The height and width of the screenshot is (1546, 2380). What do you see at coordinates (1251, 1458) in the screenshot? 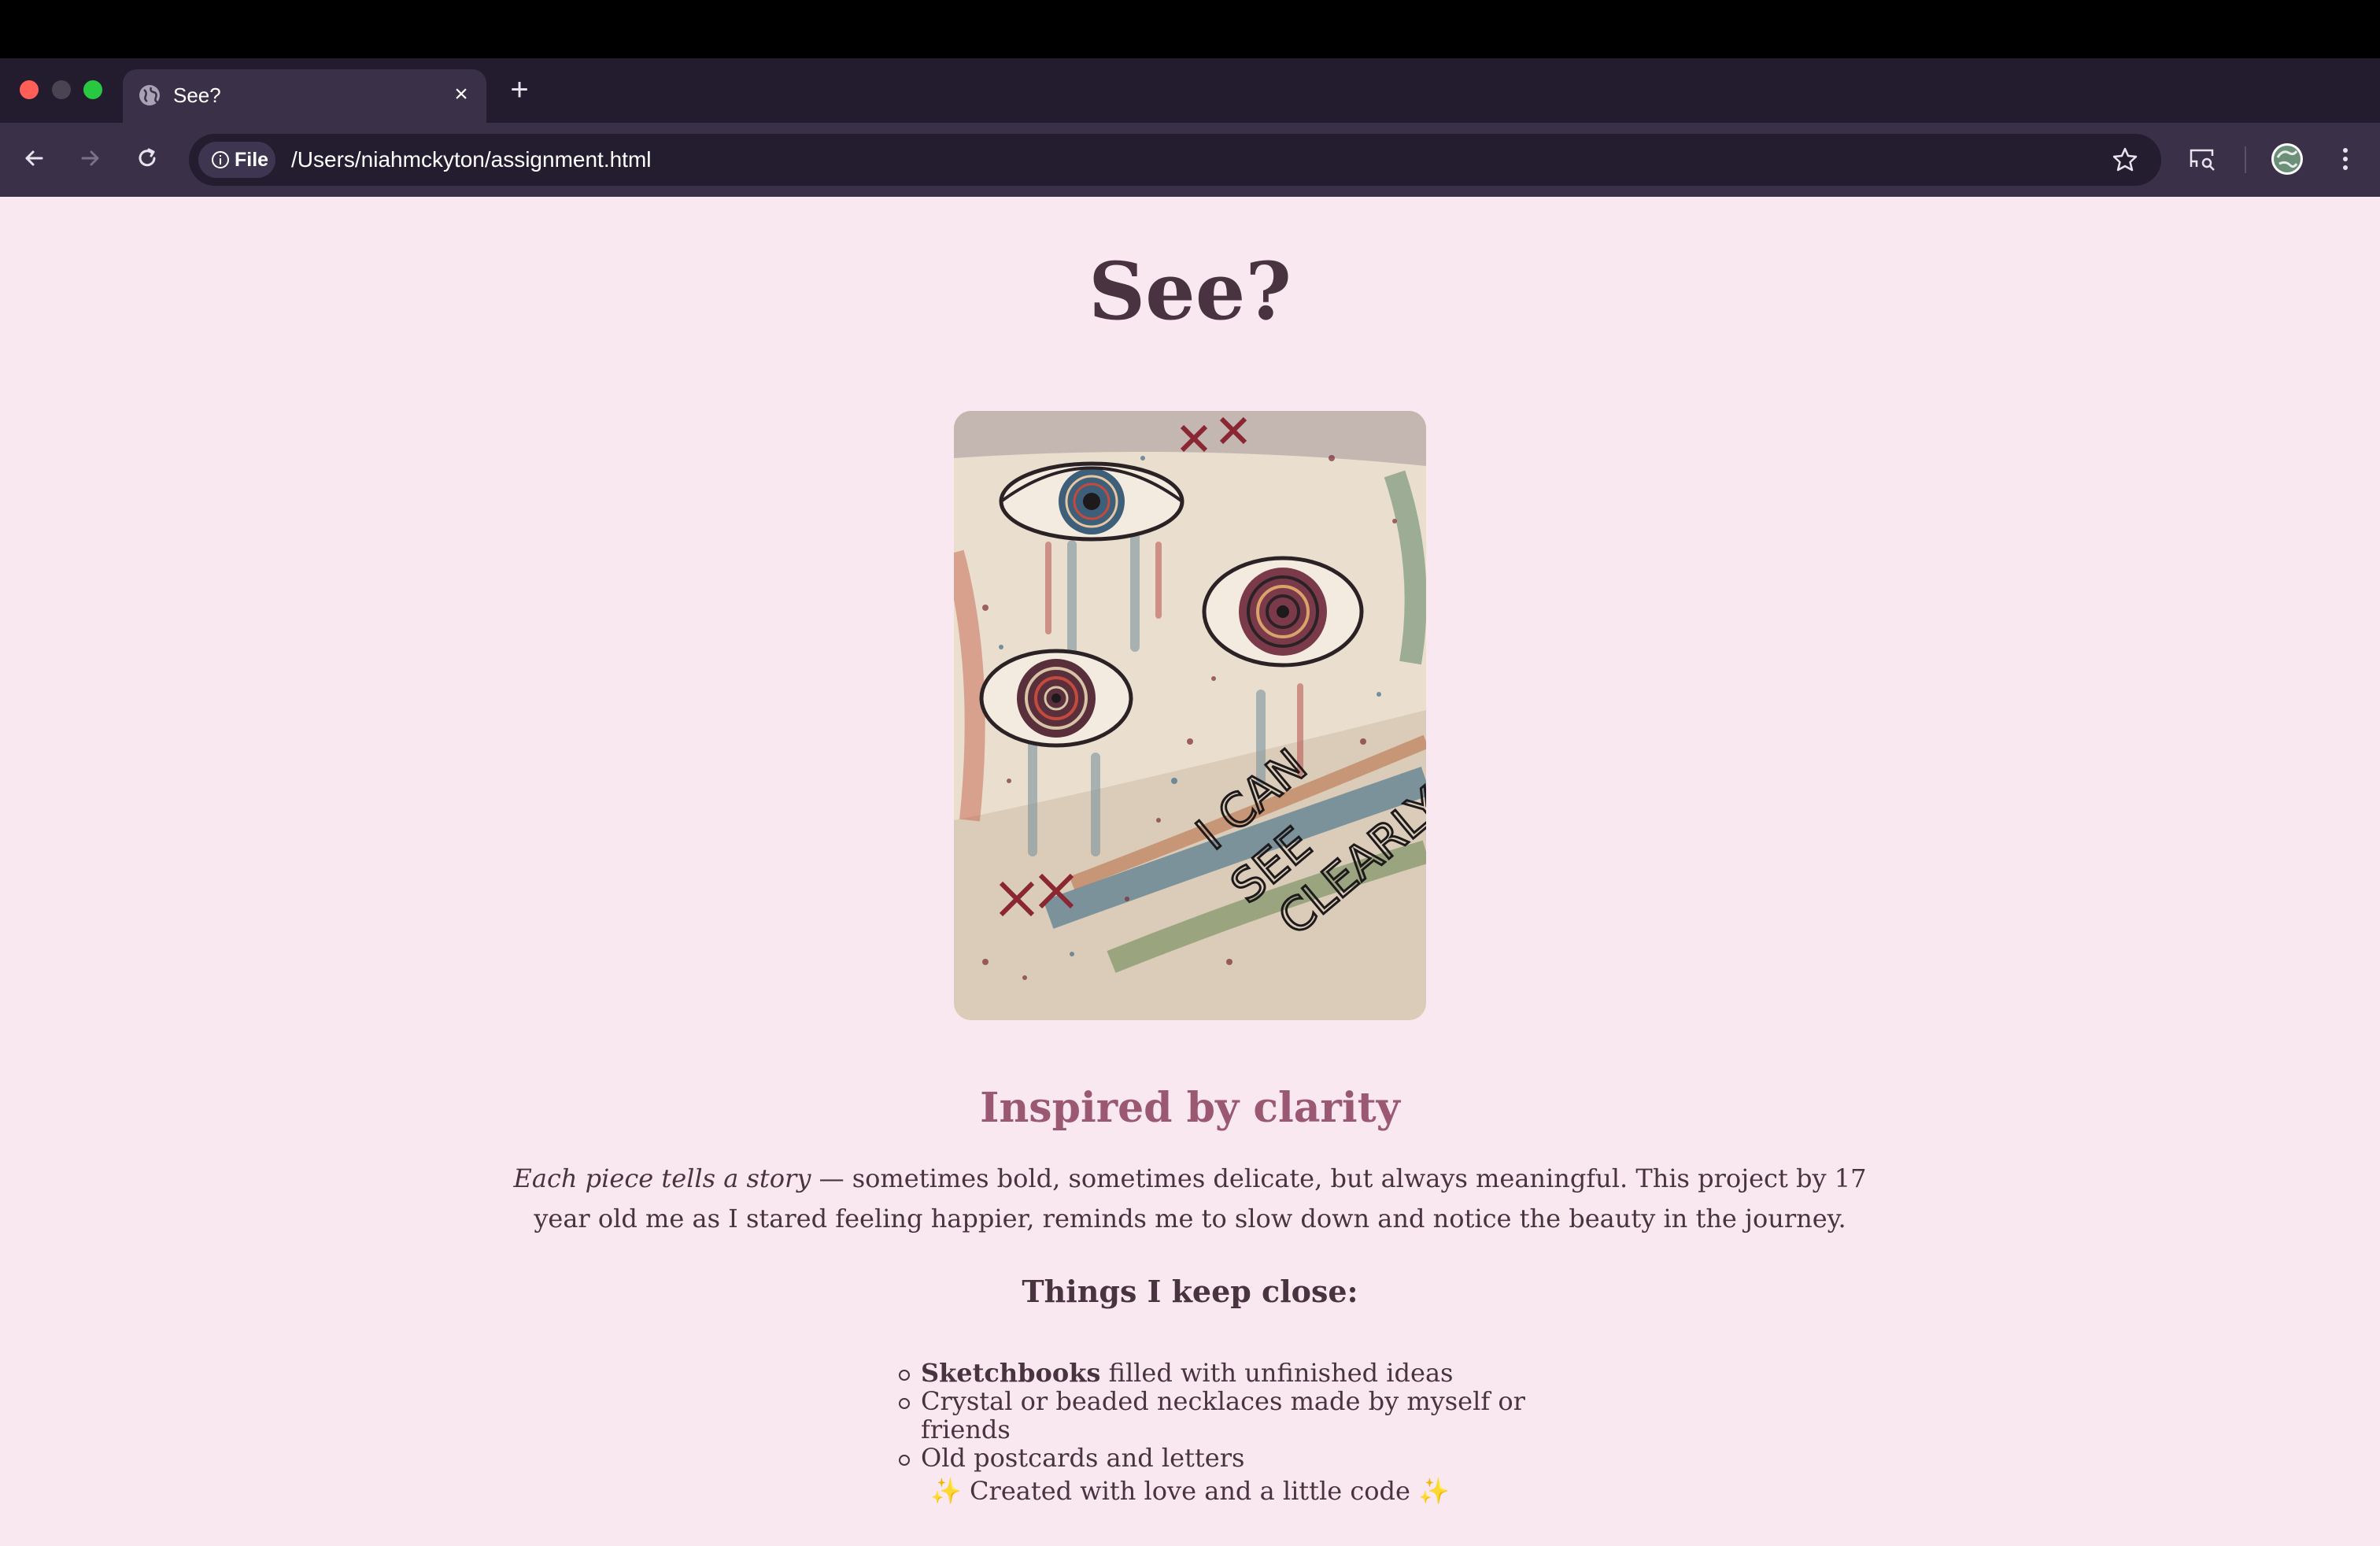
I see `list-item: Old postcards and letters` at bounding box center [1251, 1458].